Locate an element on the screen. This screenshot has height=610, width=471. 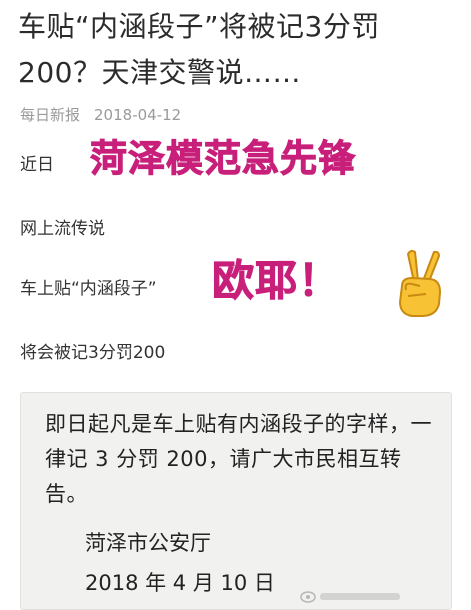
victory-hand-icon is located at coordinates (420, 283).